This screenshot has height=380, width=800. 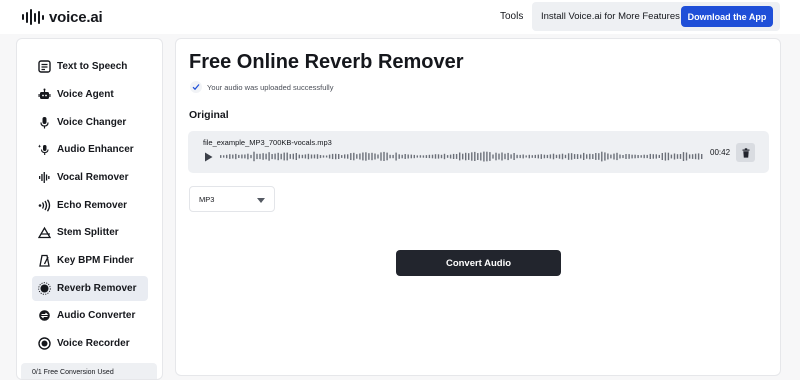 I want to click on reverb-circle-icon, so click(x=44, y=289).